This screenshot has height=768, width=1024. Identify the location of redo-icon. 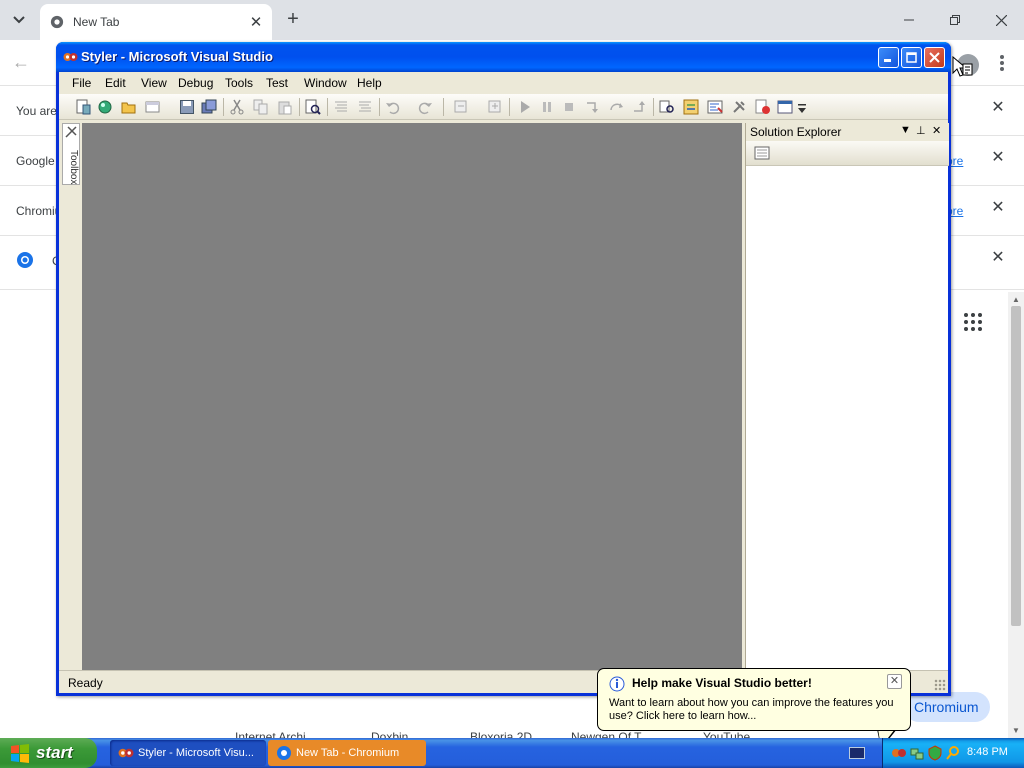
(425, 107).